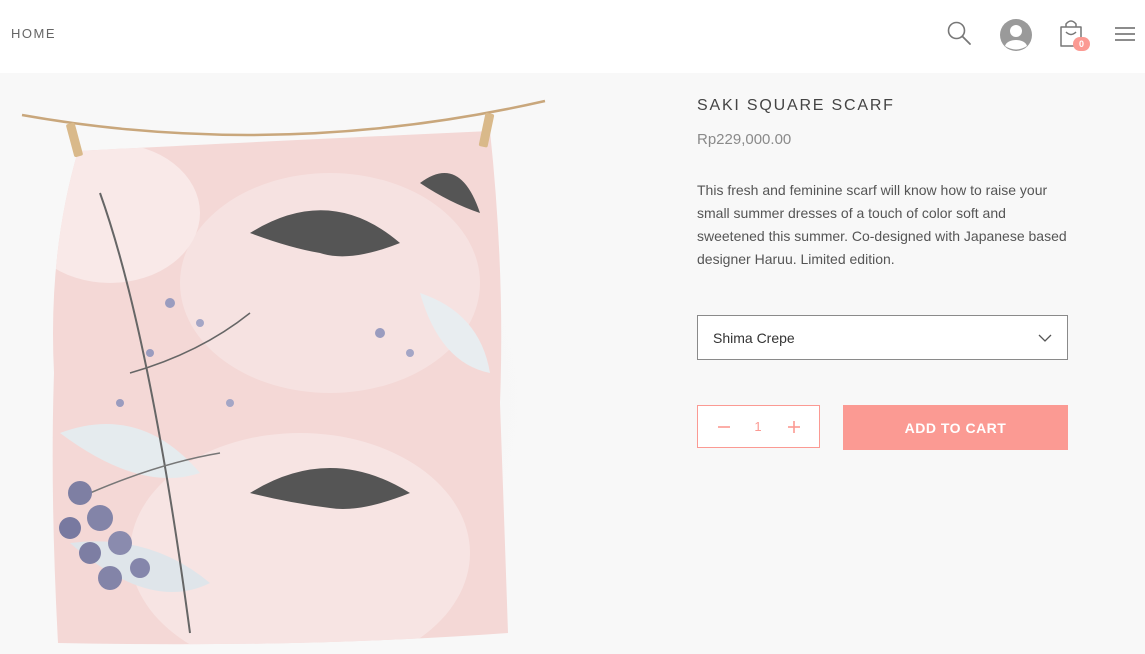 This screenshot has width=1145, height=654. I want to click on chevron-down-icon, so click(1045, 338).